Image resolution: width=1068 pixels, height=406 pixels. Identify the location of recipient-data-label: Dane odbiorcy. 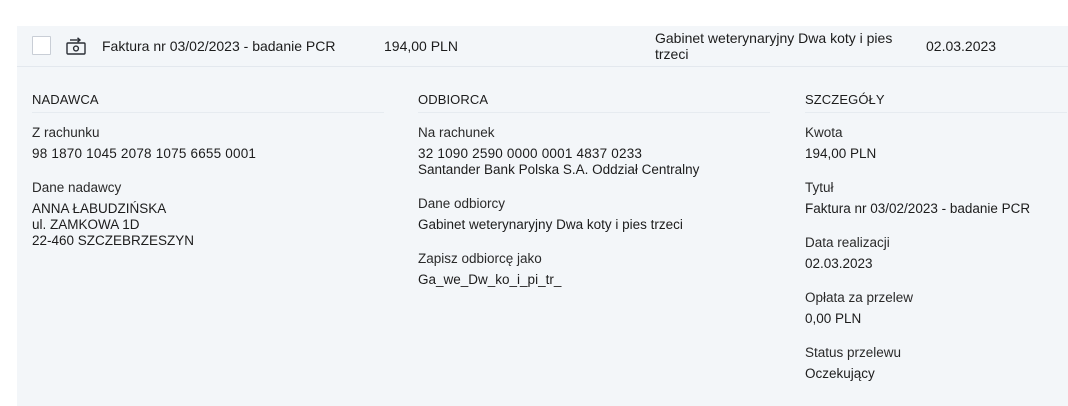
(462, 203).